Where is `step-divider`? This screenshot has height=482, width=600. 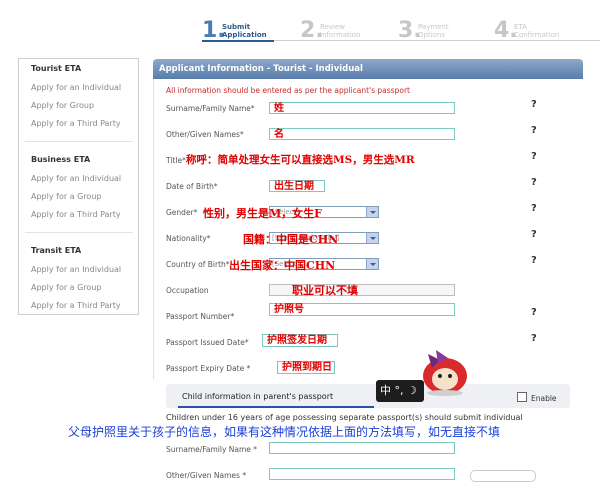 step-divider is located at coordinates (437, 40).